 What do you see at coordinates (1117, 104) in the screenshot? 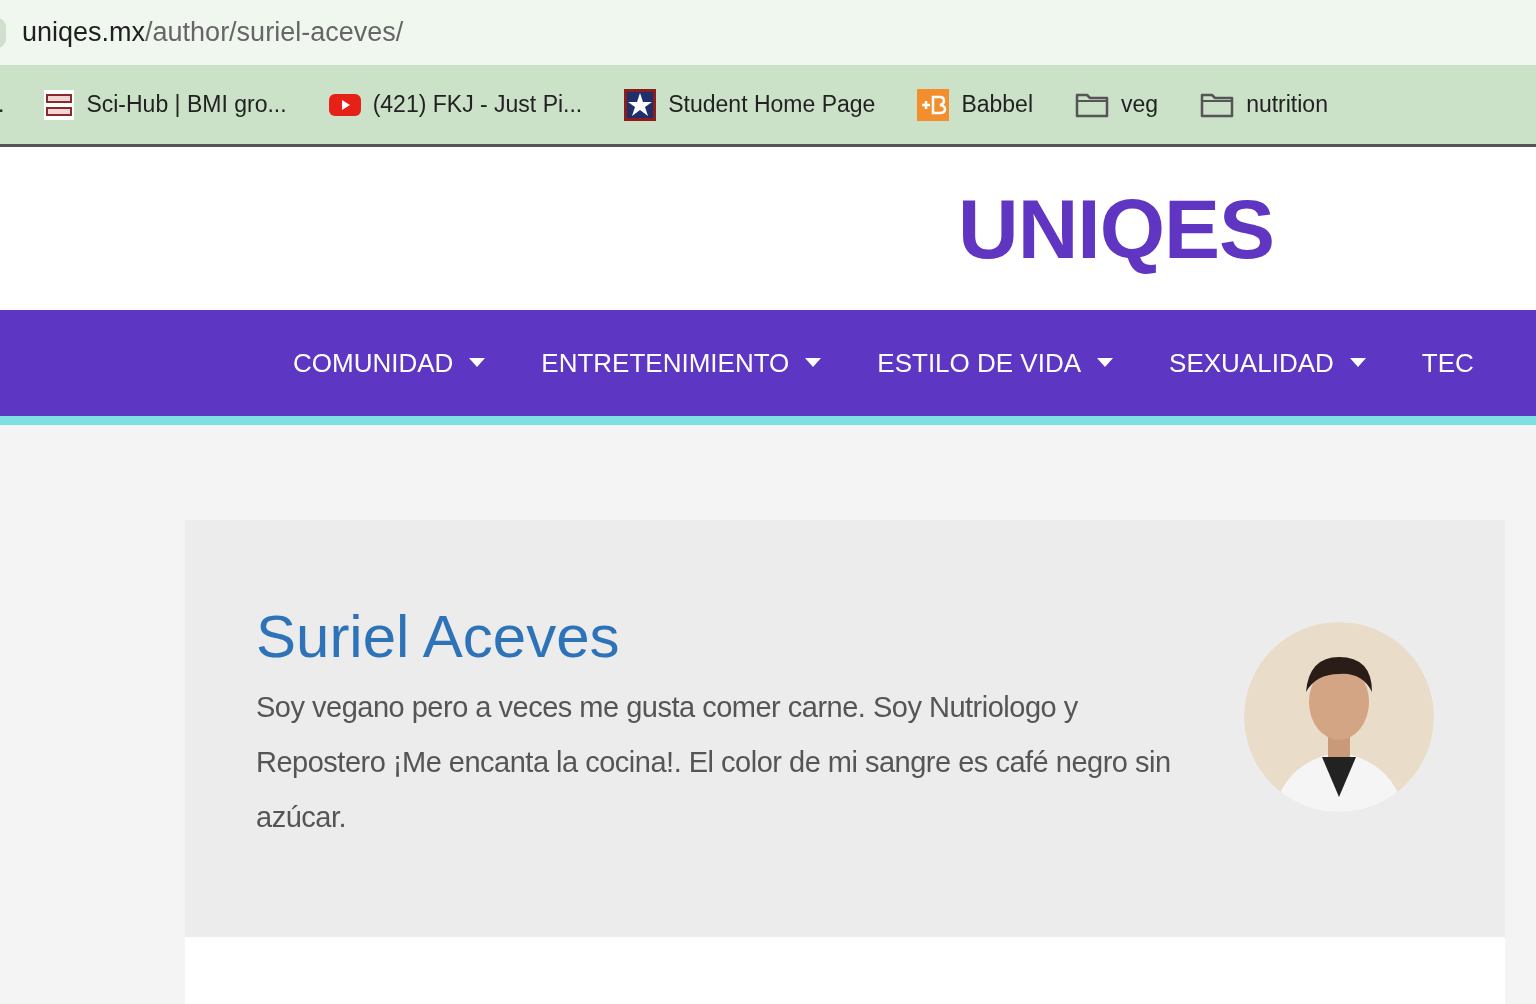
I see `bookmark-folder: veg` at bounding box center [1117, 104].